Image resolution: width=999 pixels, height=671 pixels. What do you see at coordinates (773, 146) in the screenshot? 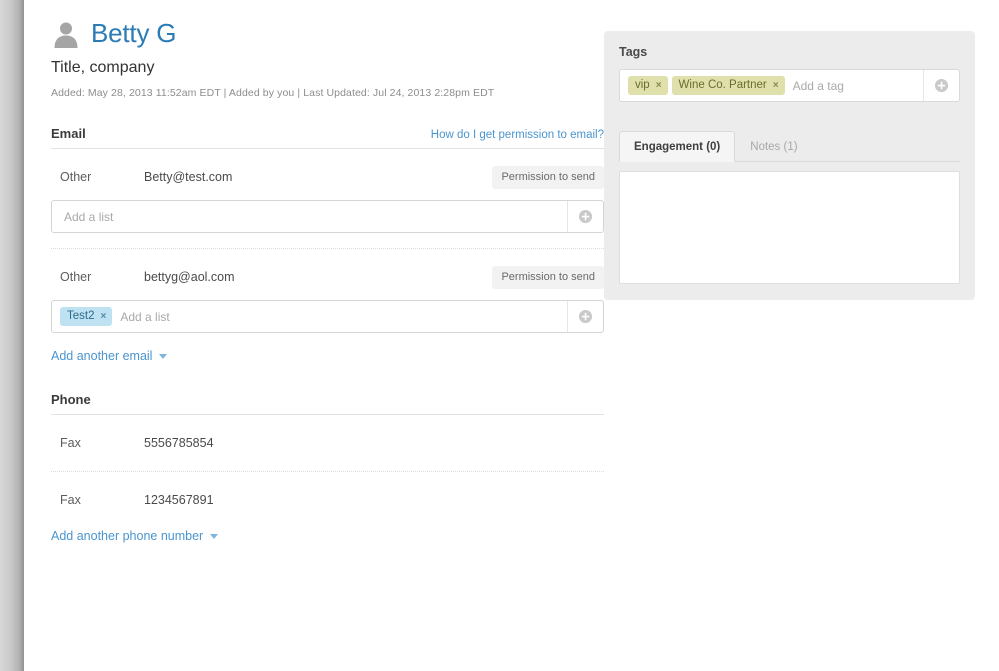
I see `tab-notes: Notes (1)` at bounding box center [773, 146].